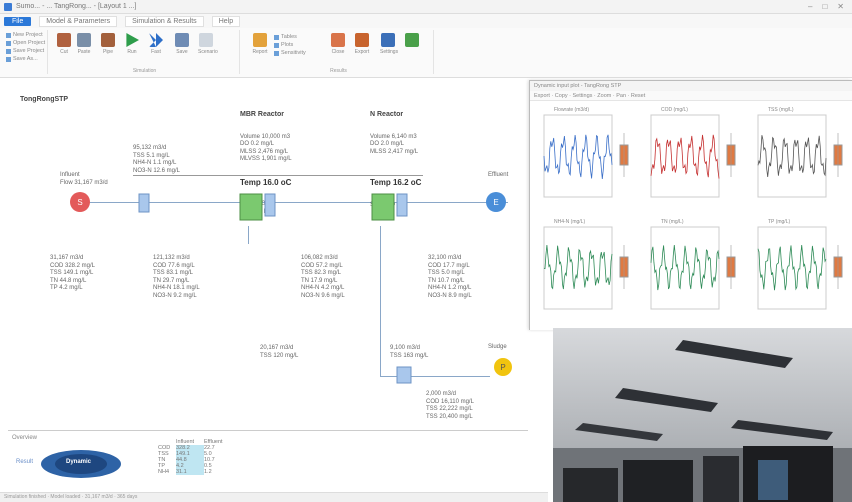 The height and width of the screenshot is (502, 852). Describe the element at coordinates (674, 110) in the screenshot. I see `plot-panel-title: COD (mg/L)` at that location.